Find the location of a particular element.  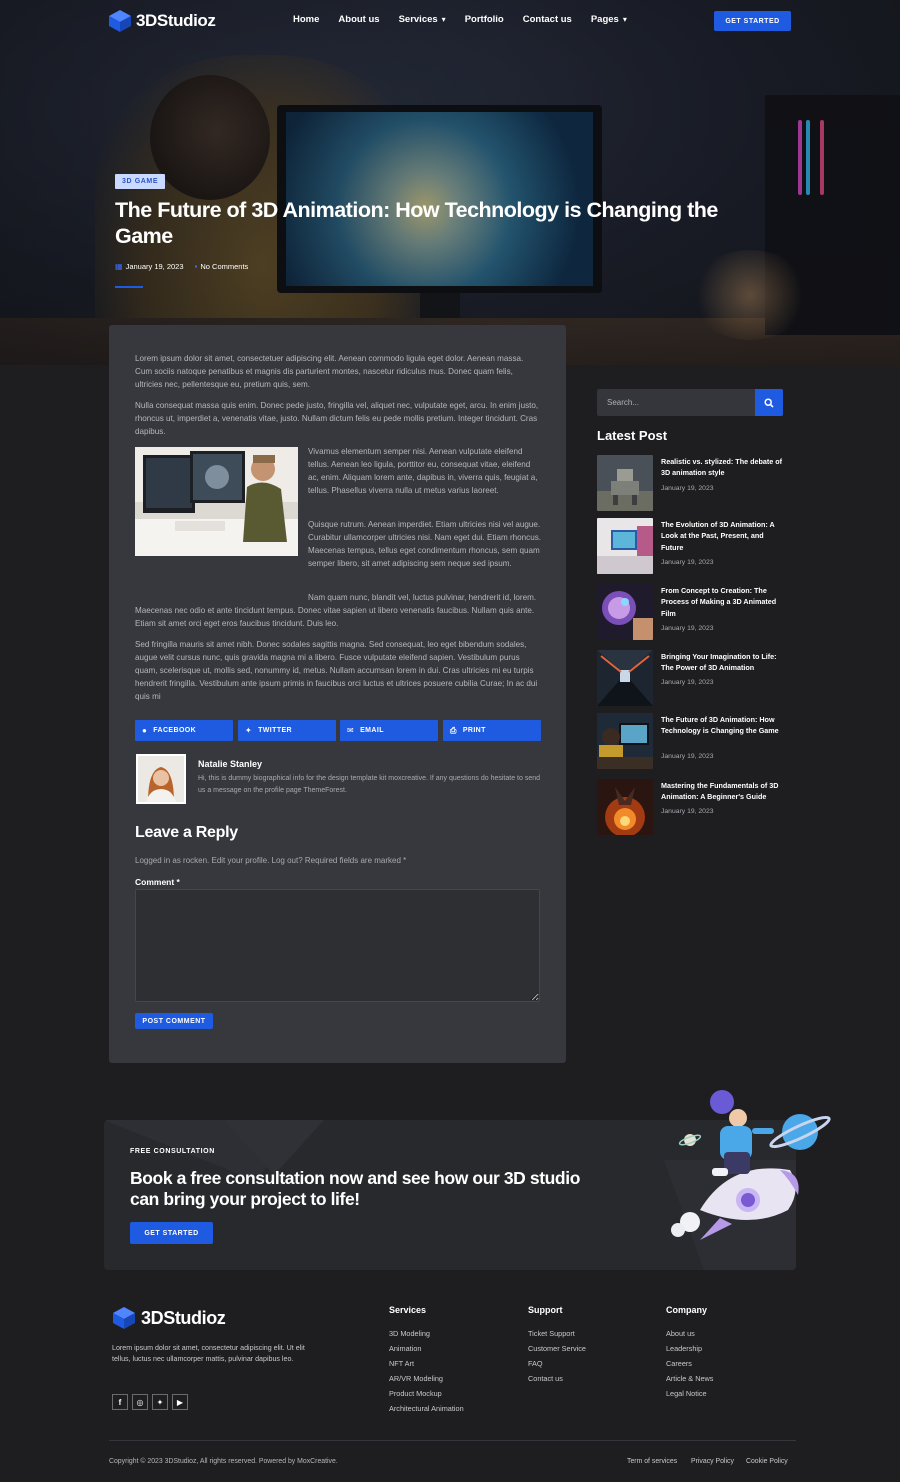

footer-link: Legal Notice is located at coordinates (686, 1393).